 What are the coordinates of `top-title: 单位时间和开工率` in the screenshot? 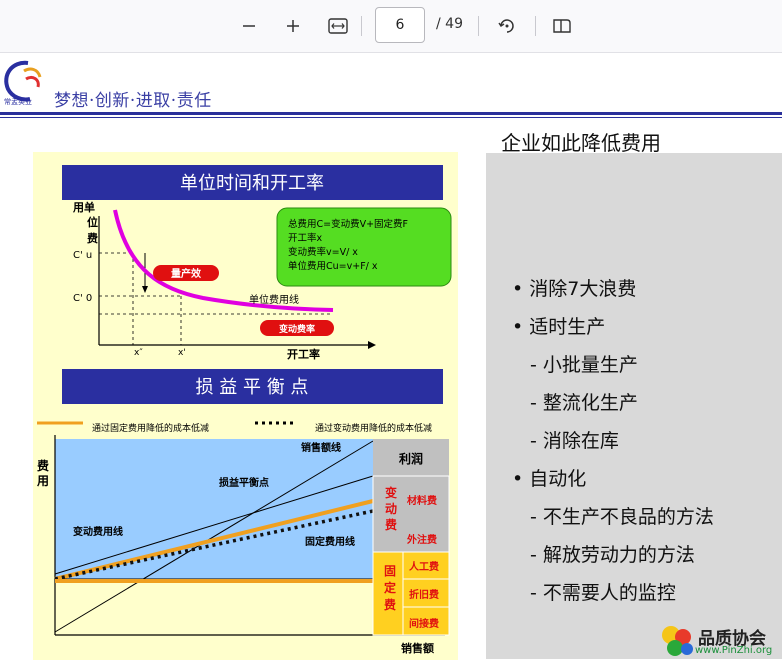 It's located at (252, 183).